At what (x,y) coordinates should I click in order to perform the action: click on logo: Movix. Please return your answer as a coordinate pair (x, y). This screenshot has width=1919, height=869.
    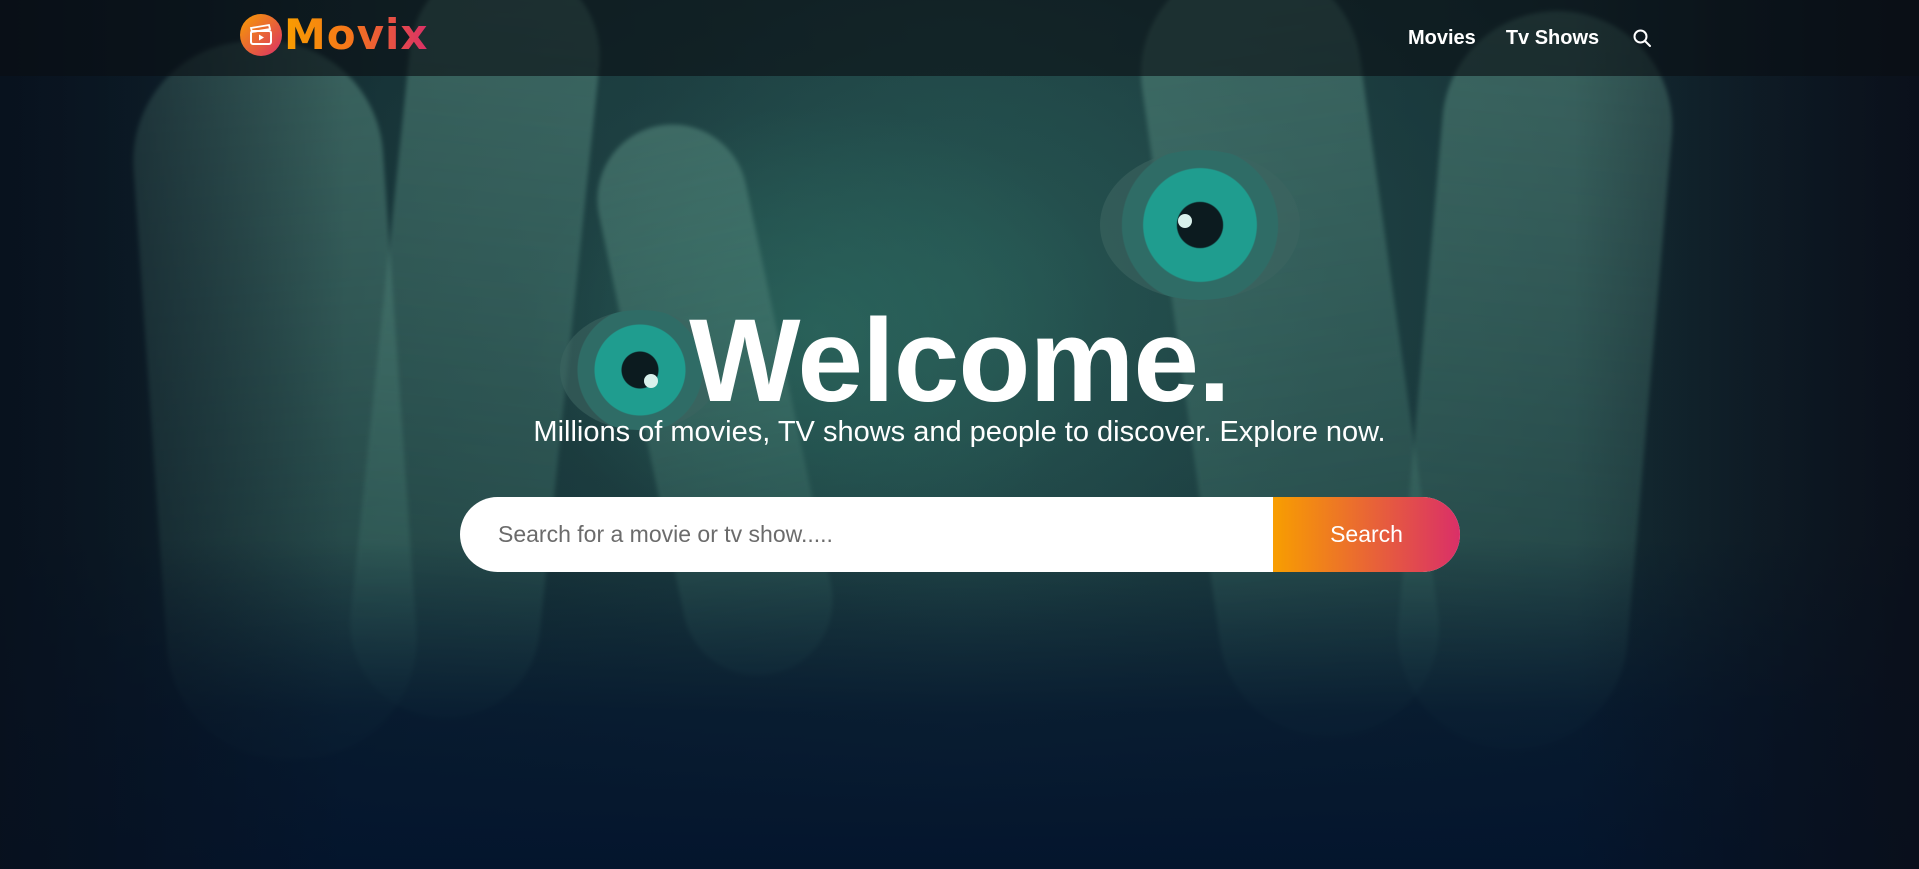
    Looking at the image, I should click on (334, 35).